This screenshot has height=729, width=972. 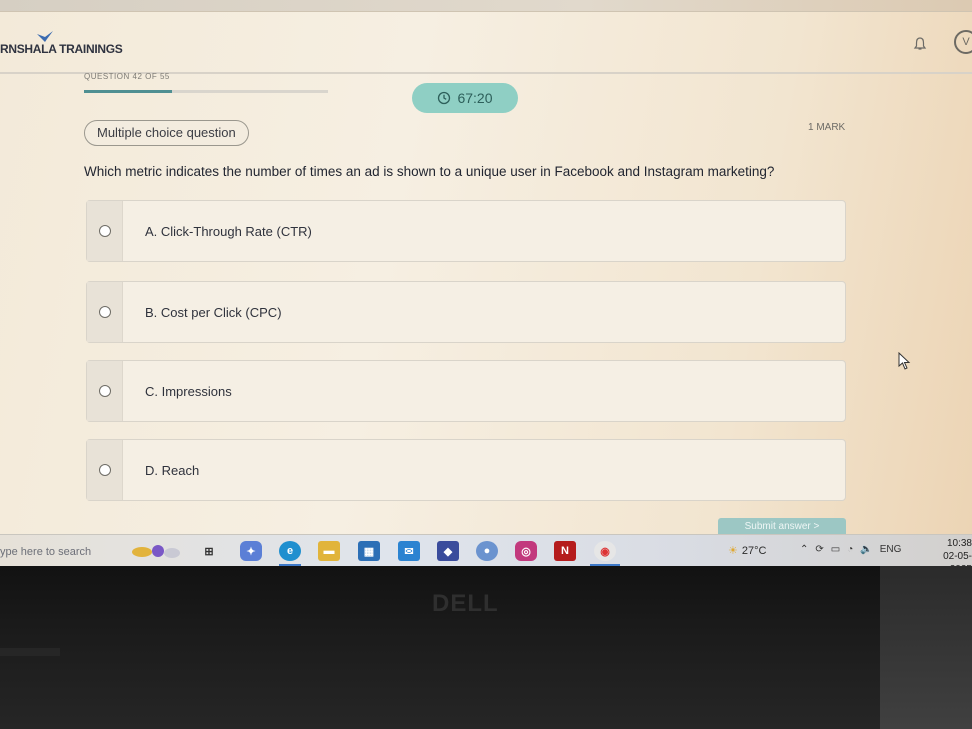 What do you see at coordinates (827, 127) in the screenshot?
I see `question-marks: 1 MARK` at bounding box center [827, 127].